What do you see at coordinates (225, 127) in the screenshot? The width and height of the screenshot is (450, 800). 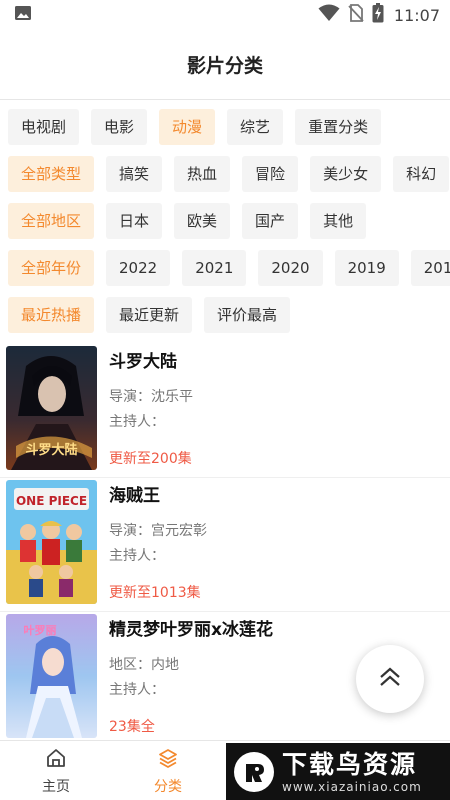 I see `channel-filter-row: 电视剧 电影 动漫 综艺 重置分类` at bounding box center [225, 127].